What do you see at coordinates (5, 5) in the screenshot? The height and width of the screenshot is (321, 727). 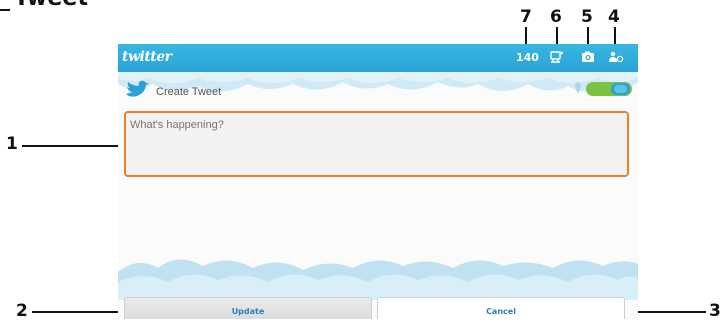 I see `heading-underline` at bounding box center [5, 5].